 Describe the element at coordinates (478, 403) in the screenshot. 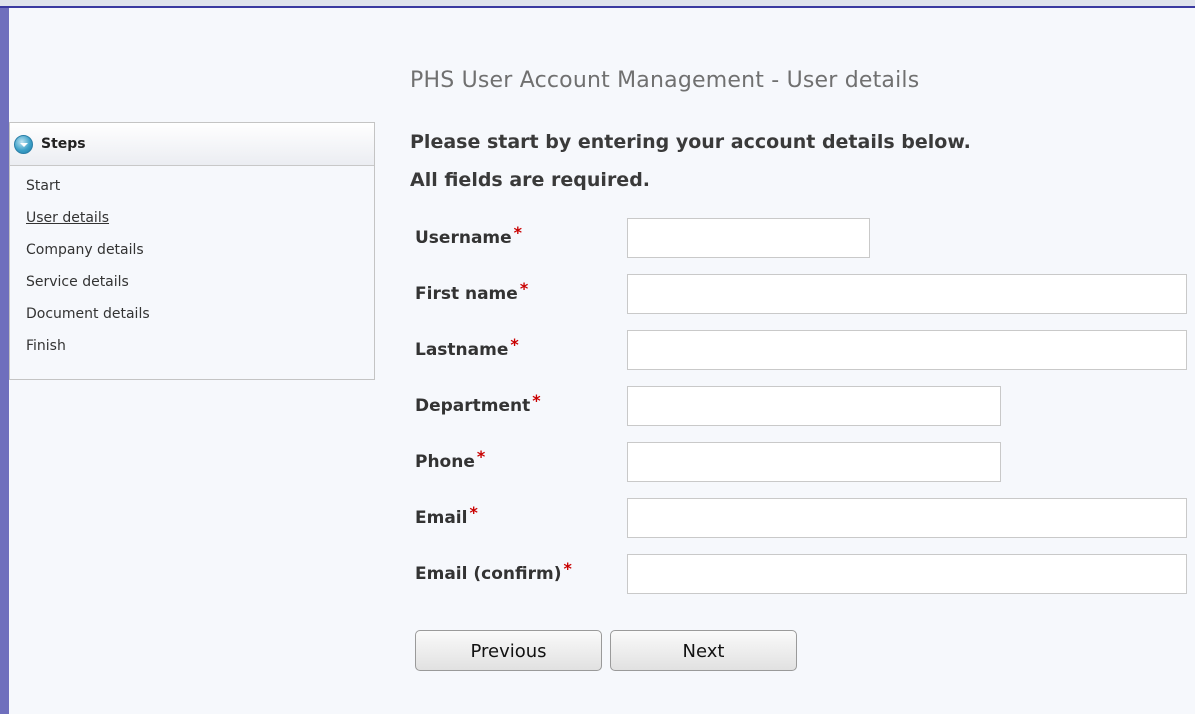

I see `department-label: Department *` at that location.